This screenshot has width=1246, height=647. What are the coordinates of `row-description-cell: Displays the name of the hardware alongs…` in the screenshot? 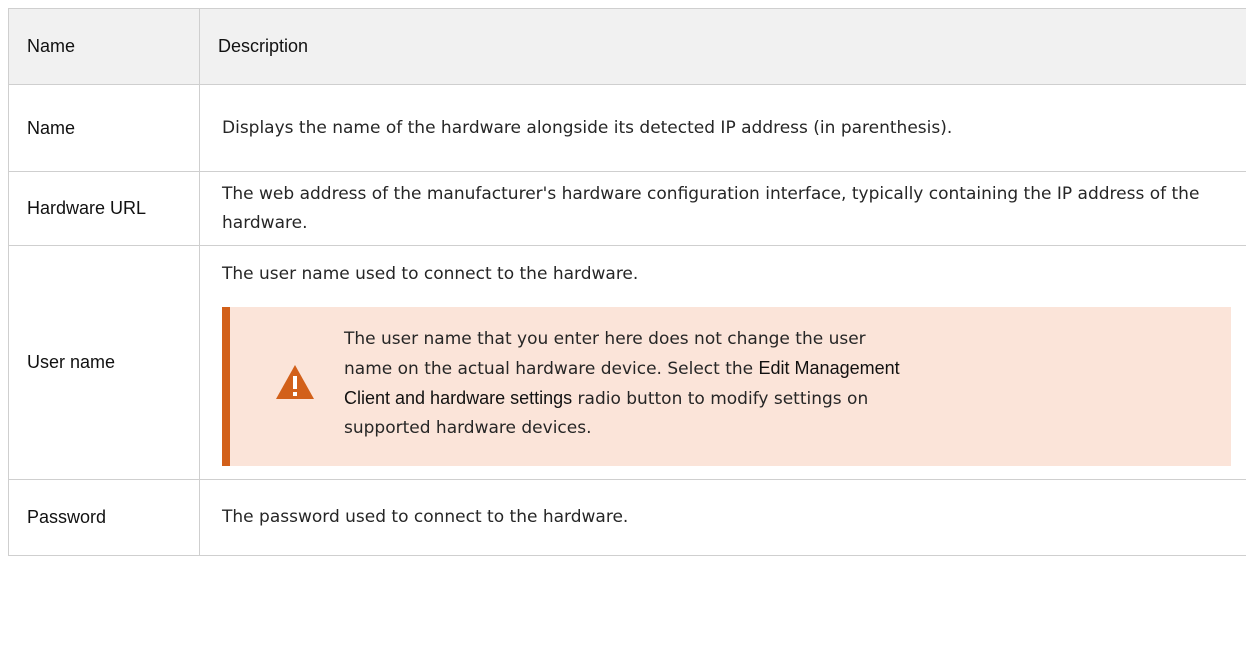 It's located at (722, 128).